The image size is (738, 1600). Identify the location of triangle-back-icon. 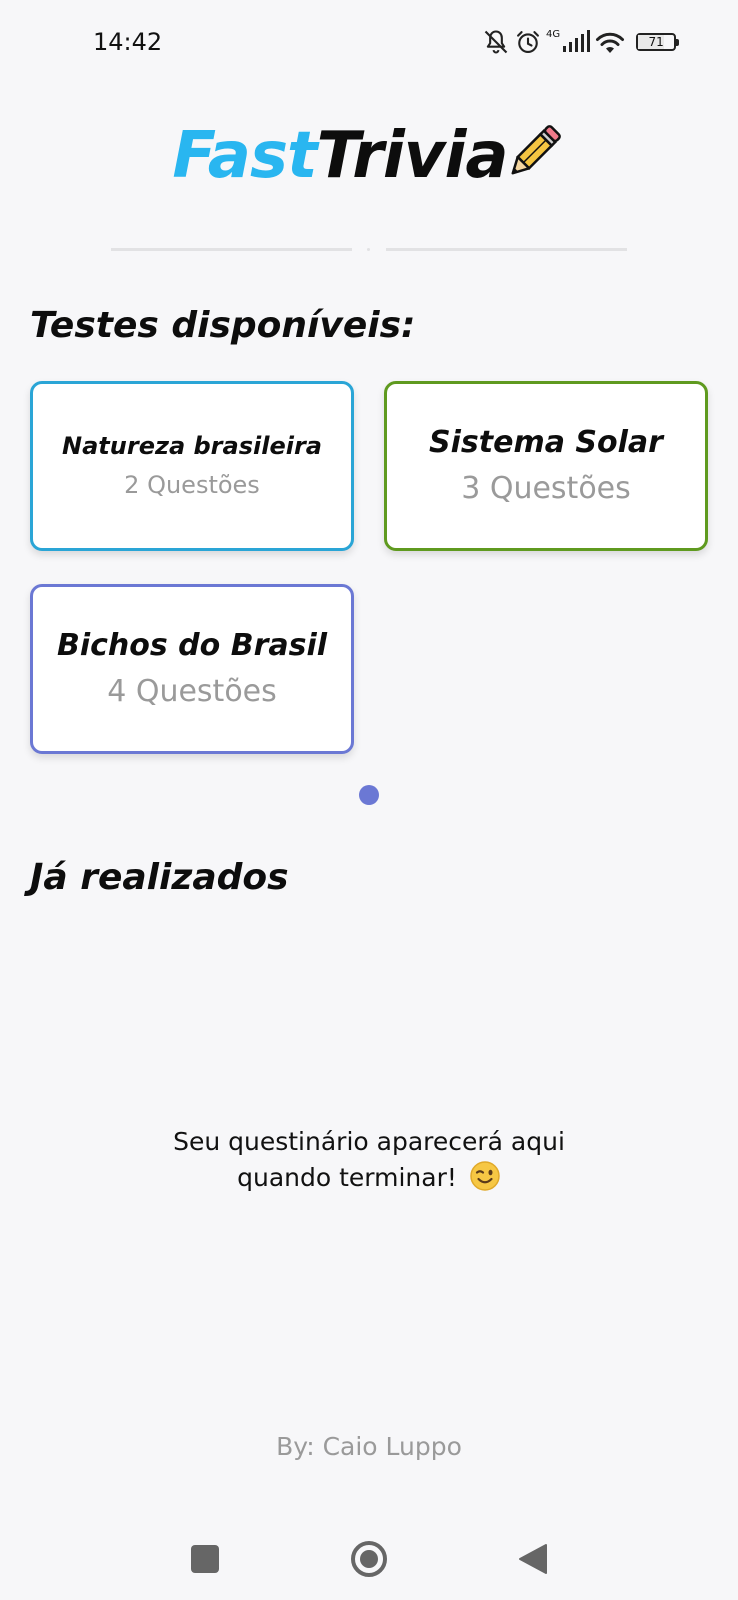
(533, 1559).